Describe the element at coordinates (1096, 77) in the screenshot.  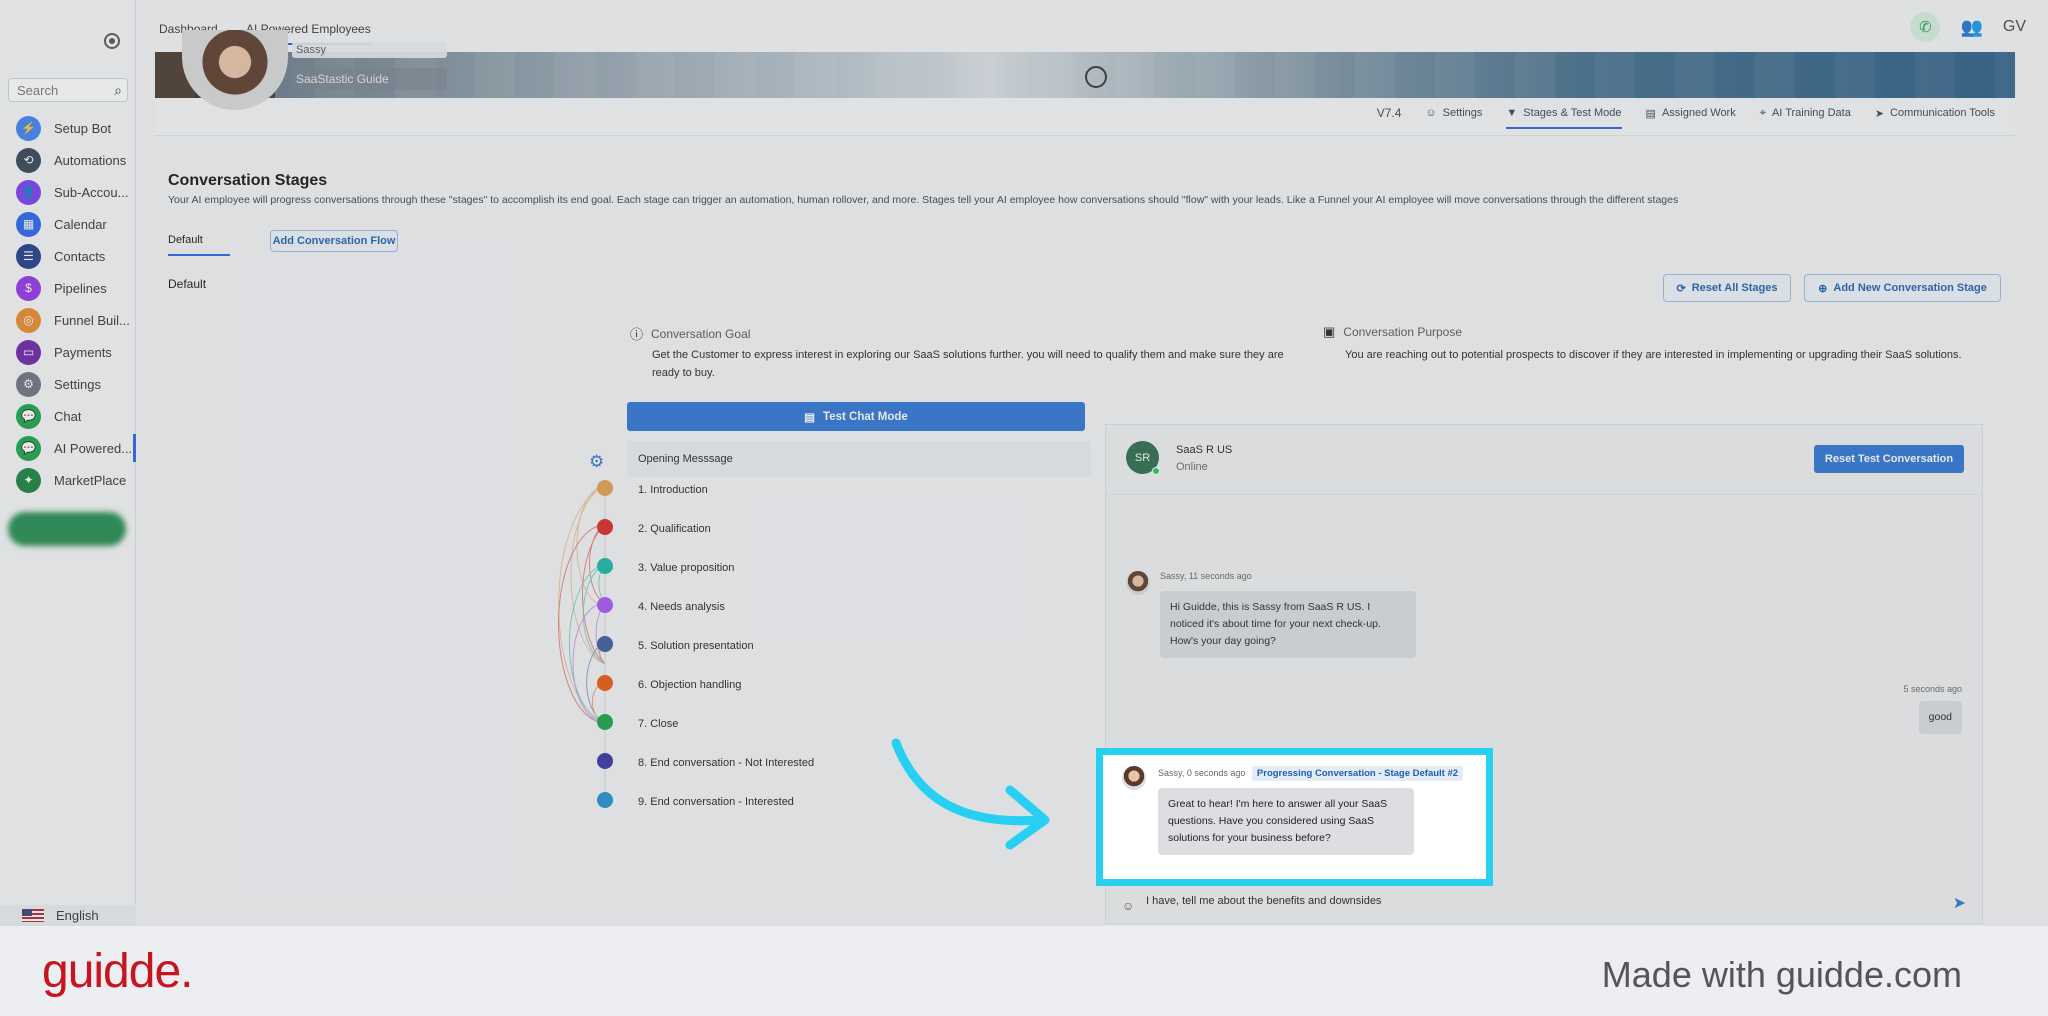
I see `banner-decoration` at that location.